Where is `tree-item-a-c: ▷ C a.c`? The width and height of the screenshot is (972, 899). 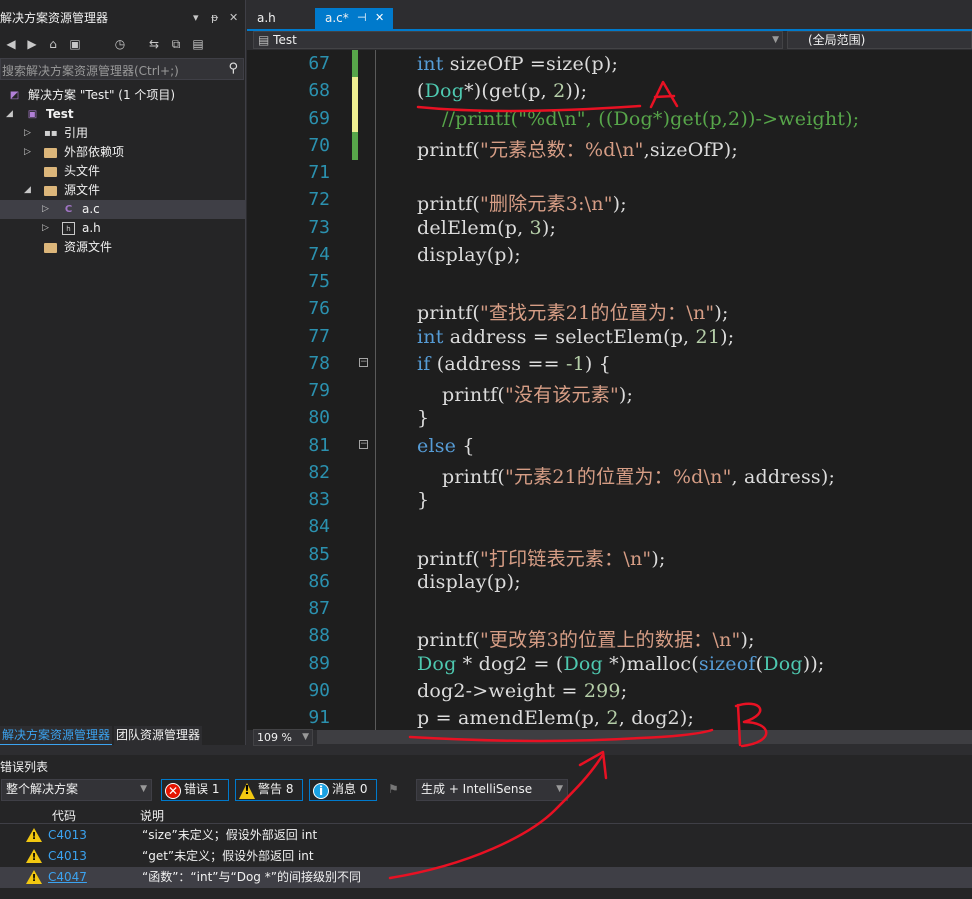
tree-item-a-c: ▷ C a.c is located at coordinates (122, 209).